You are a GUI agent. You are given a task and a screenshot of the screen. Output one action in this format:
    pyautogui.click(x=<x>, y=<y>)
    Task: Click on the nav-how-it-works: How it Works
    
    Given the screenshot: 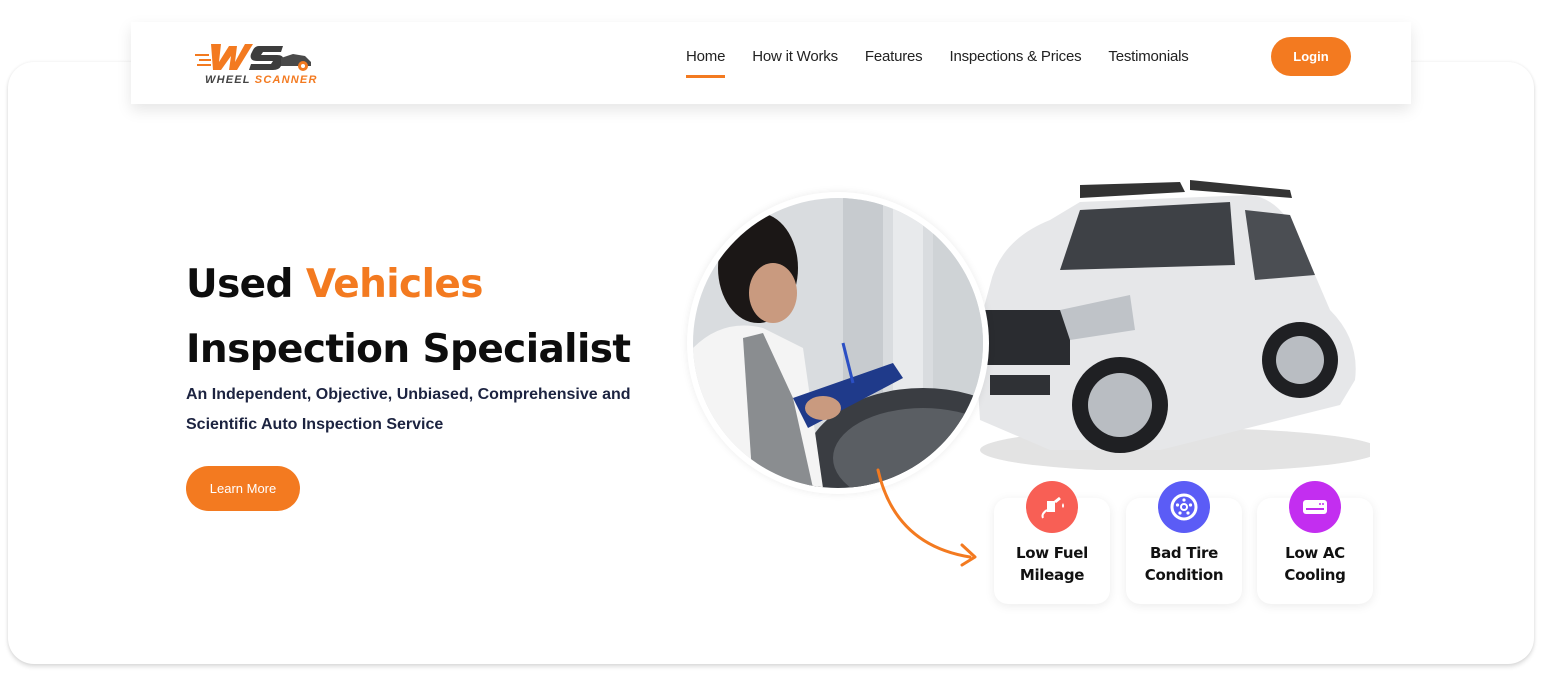 What is the action you would take?
    pyautogui.click(x=795, y=56)
    